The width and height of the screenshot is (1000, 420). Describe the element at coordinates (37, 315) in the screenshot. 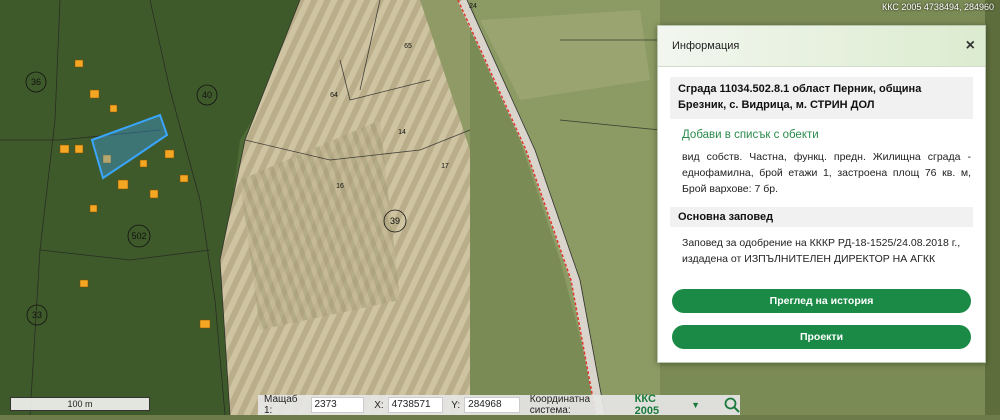

I see `parcel-label: 33` at that location.